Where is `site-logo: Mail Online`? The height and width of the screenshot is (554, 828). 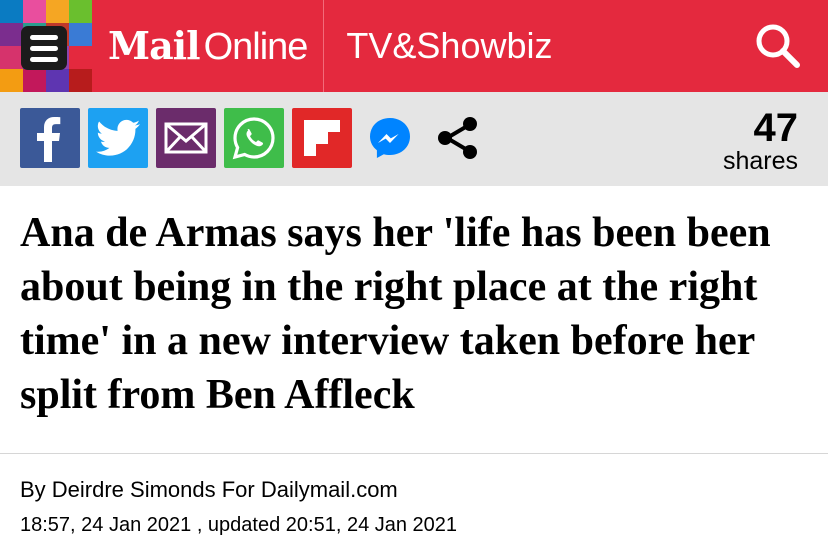 site-logo: Mail Online is located at coordinates (208, 46).